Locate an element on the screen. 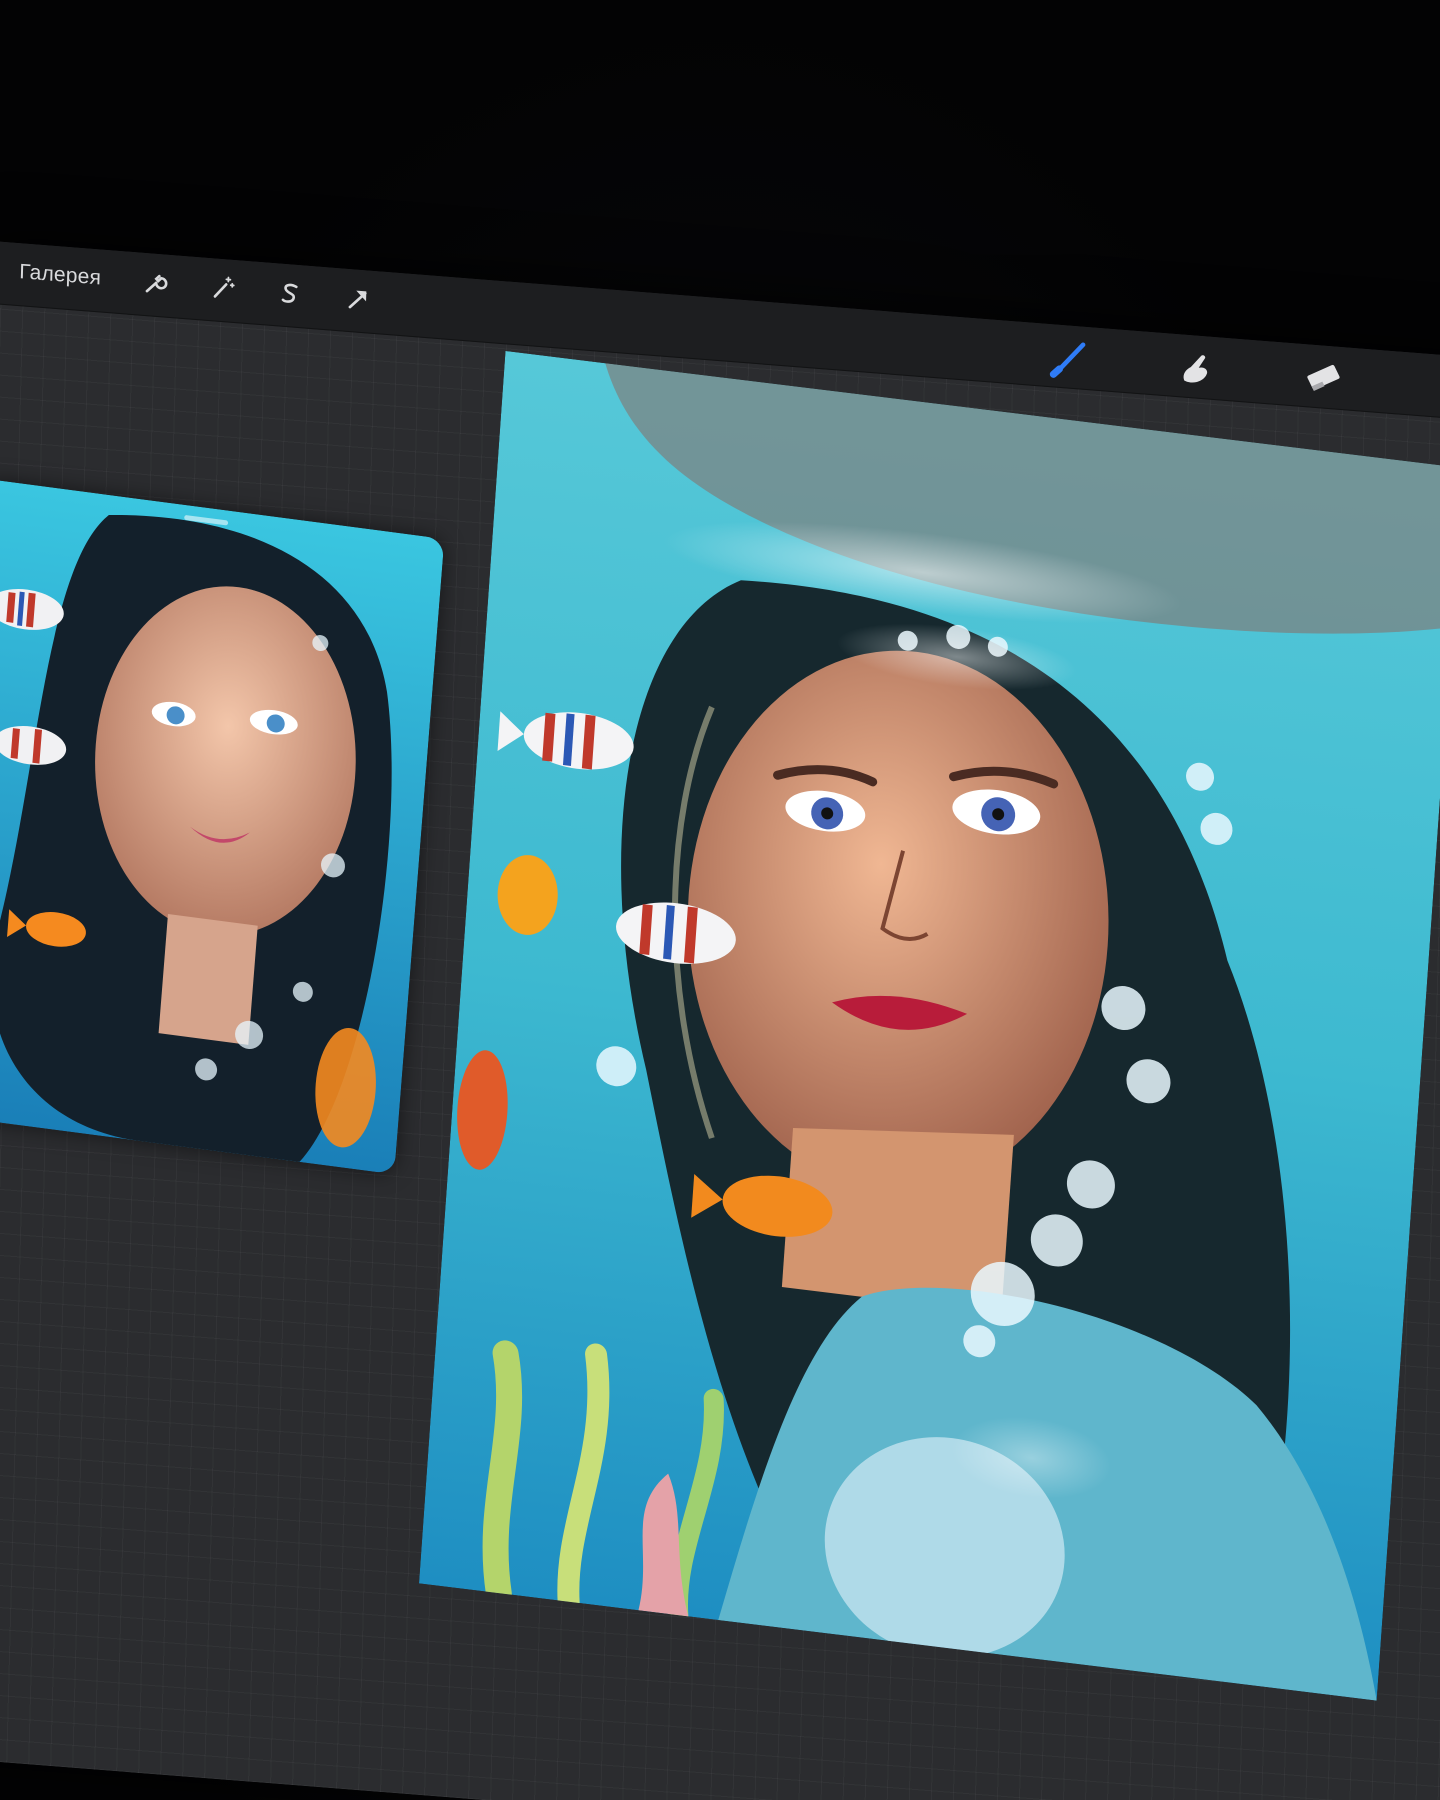 The width and height of the screenshot is (1440, 1800). eraser-icon is located at coordinates (1322, 377).